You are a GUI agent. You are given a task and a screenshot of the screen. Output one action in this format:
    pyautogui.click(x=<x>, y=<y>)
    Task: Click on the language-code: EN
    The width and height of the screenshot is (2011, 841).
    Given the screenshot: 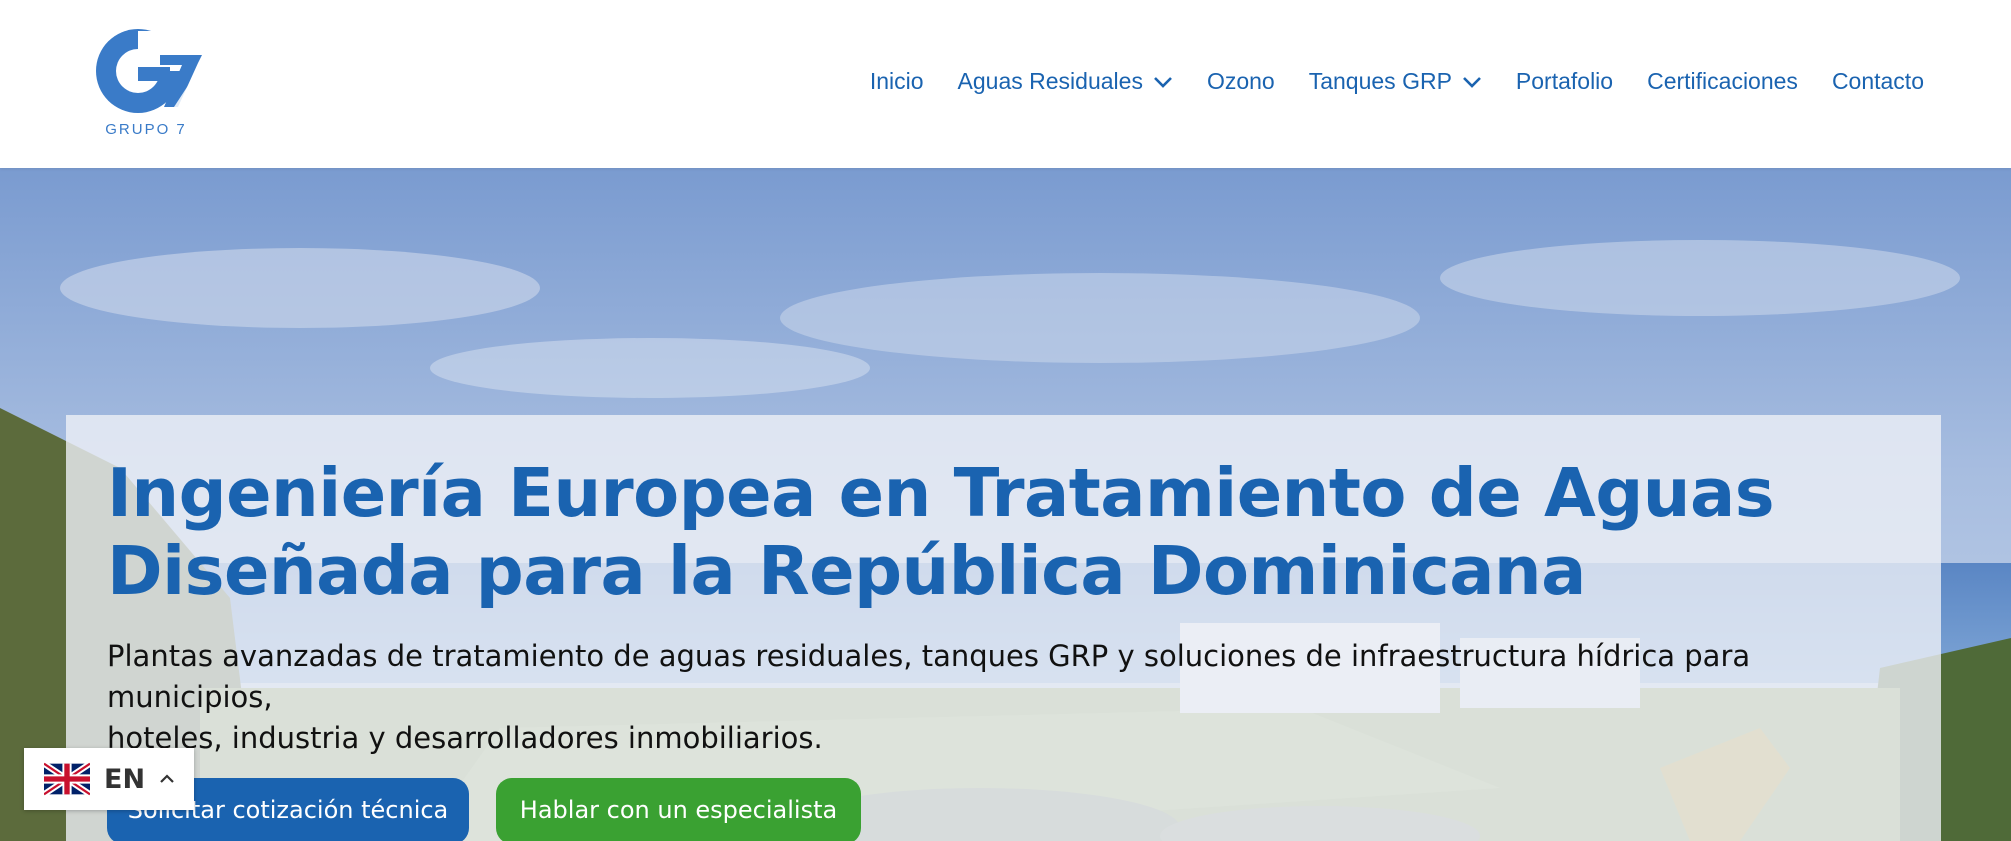 What is the action you would take?
    pyautogui.click(x=125, y=779)
    